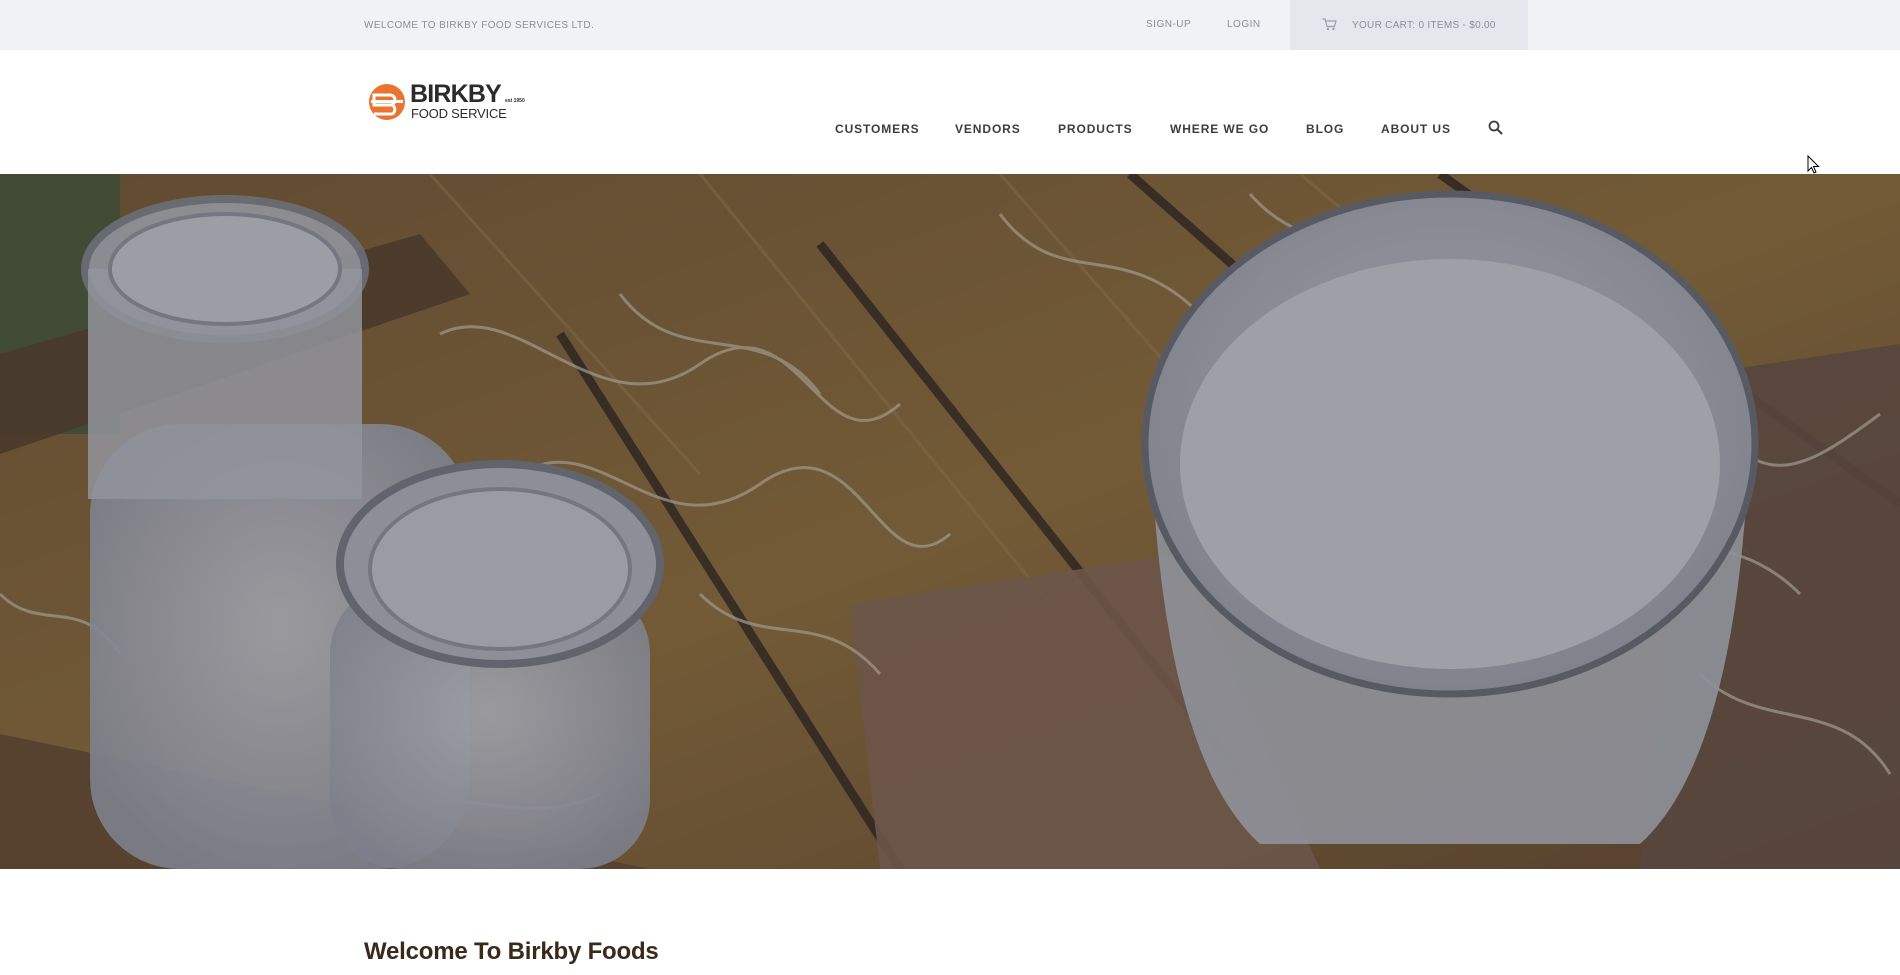  I want to click on cart-icon, so click(1329, 24).